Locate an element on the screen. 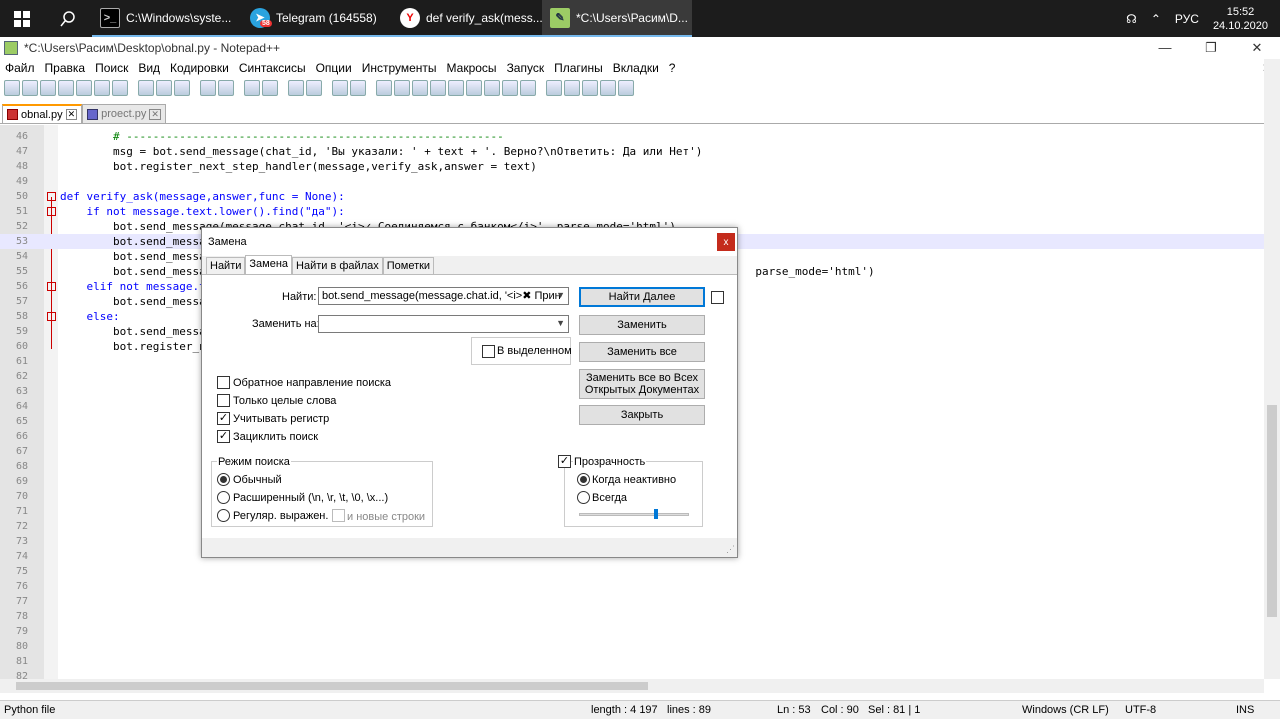  zoom-in-icon is located at coordinates (296, 88).